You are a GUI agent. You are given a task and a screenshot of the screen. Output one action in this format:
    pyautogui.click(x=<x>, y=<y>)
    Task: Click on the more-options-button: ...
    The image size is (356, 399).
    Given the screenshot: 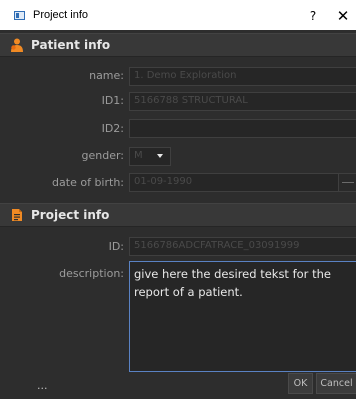 What is the action you would take?
    pyautogui.click(x=42, y=385)
    